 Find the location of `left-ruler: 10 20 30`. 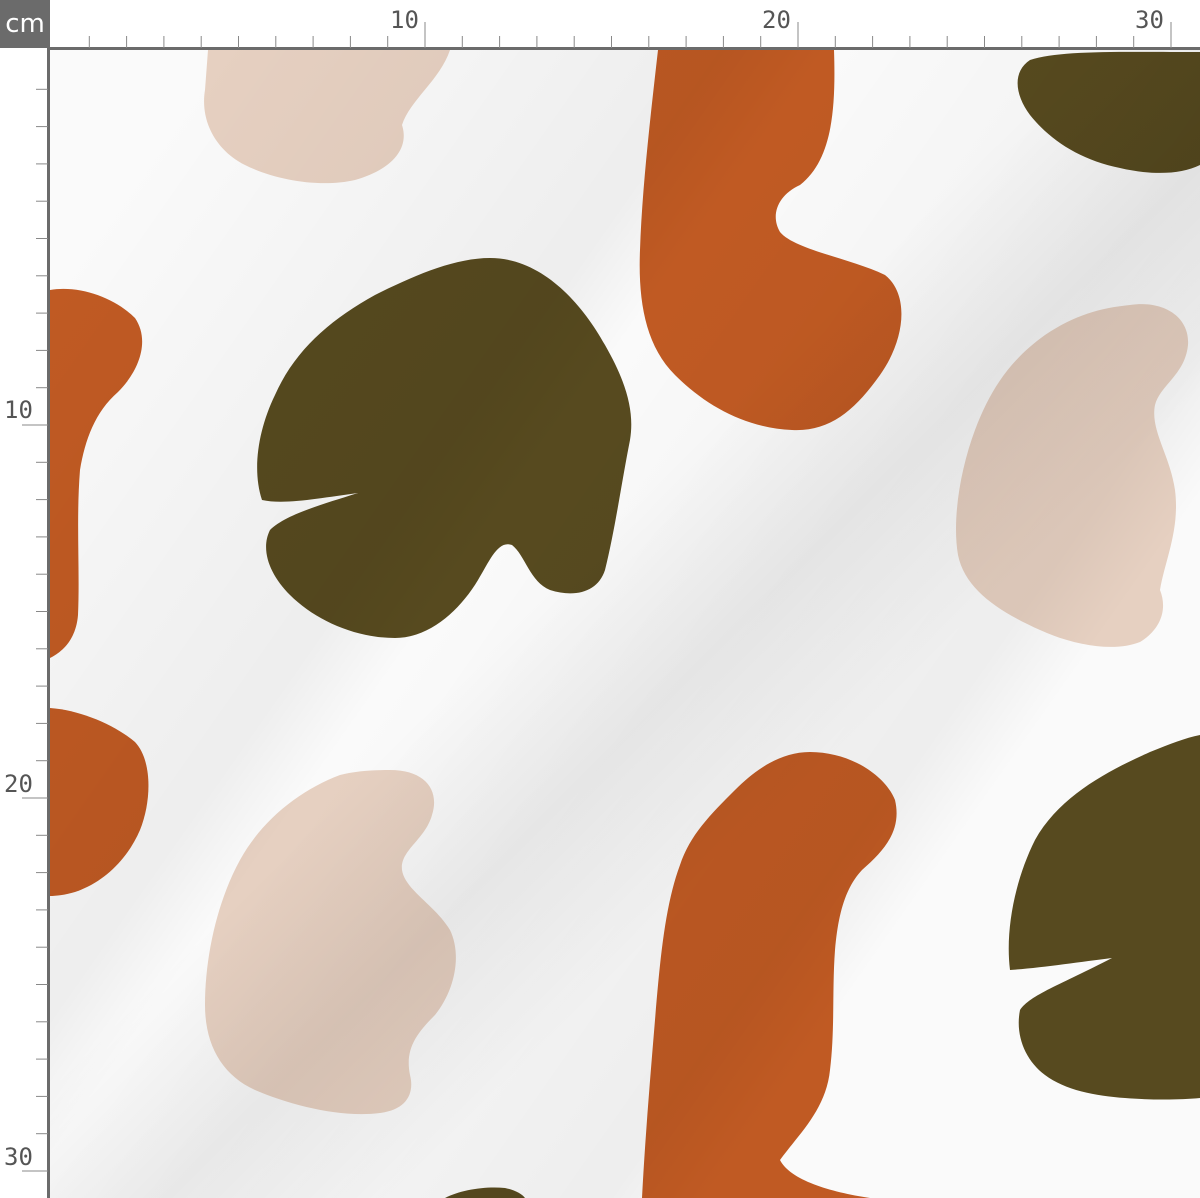

left-ruler: 10 20 30 is located at coordinates (25, 623).